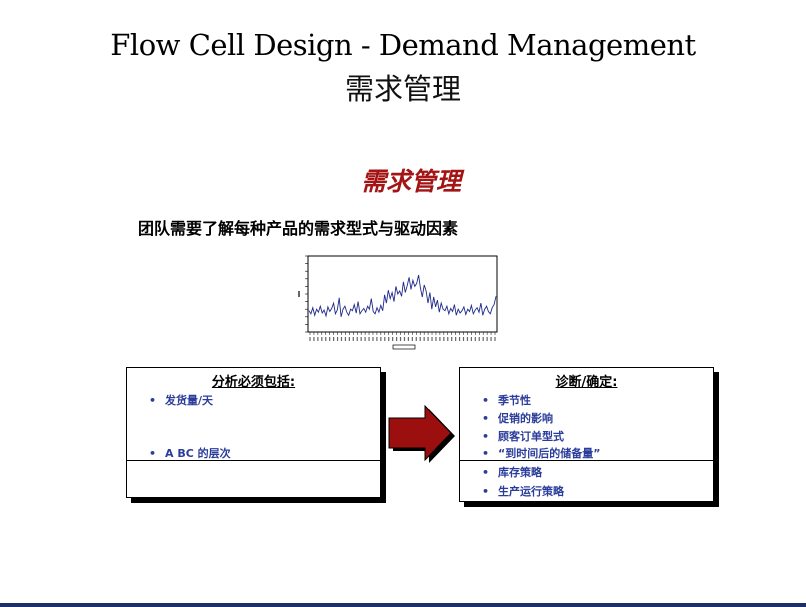 Image resolution: width=806 pixels, height=607 pixels. Describe the element at coordinates (402, 294) in the screenshot. I see `chart-plot-area` at that location.